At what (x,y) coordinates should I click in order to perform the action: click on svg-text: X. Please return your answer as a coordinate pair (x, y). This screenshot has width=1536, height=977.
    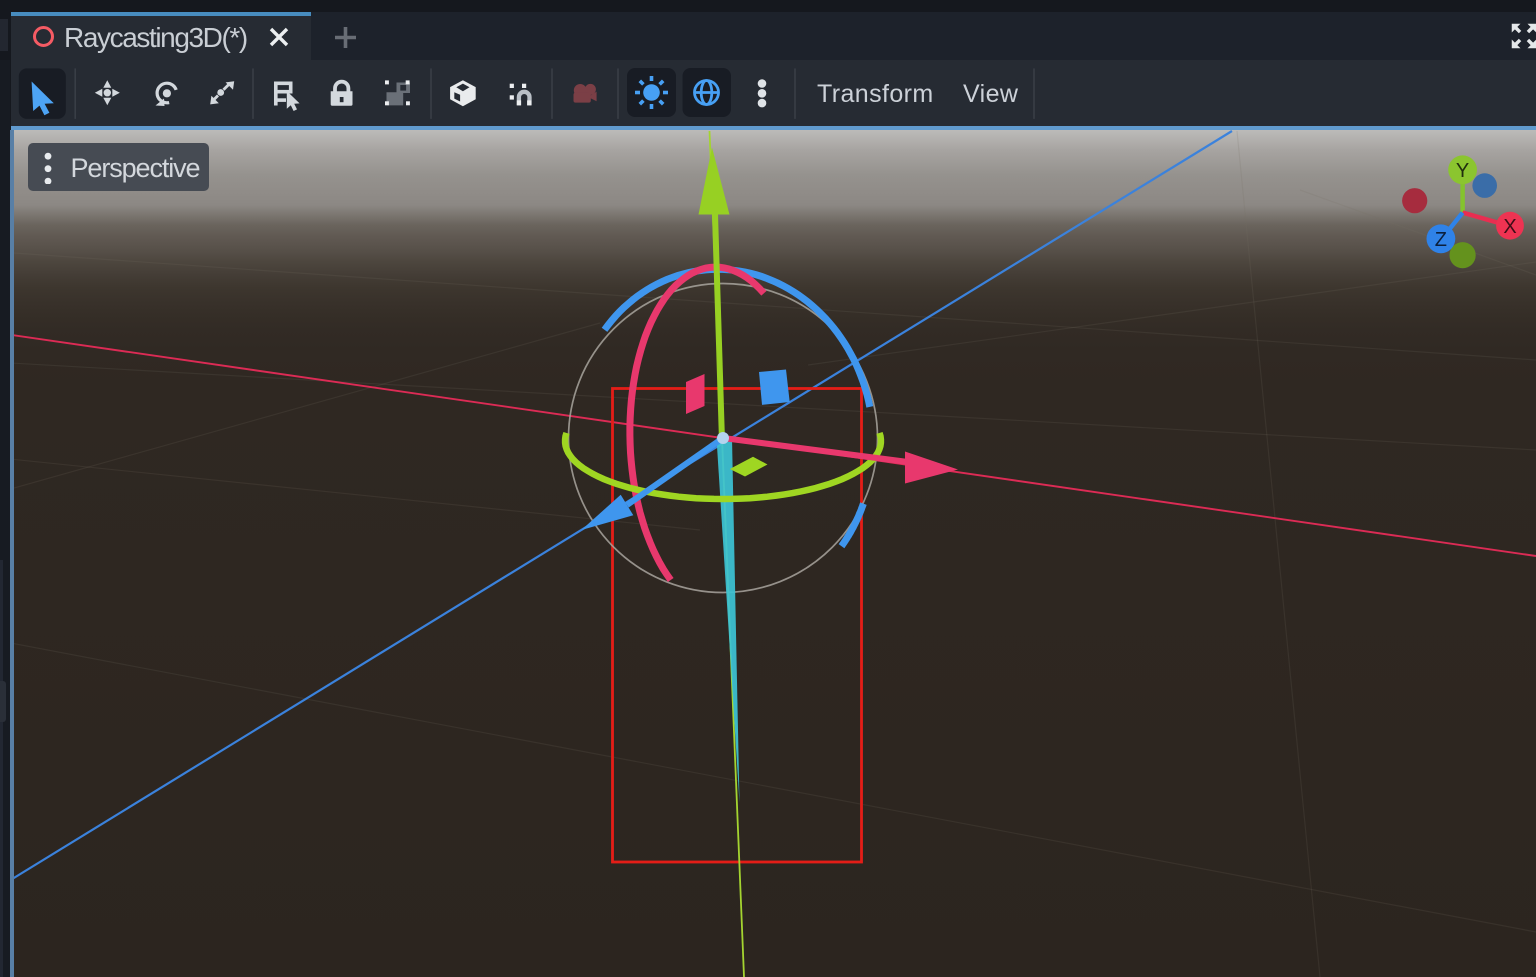
    Looking at the image, I should click on (1509, 227).